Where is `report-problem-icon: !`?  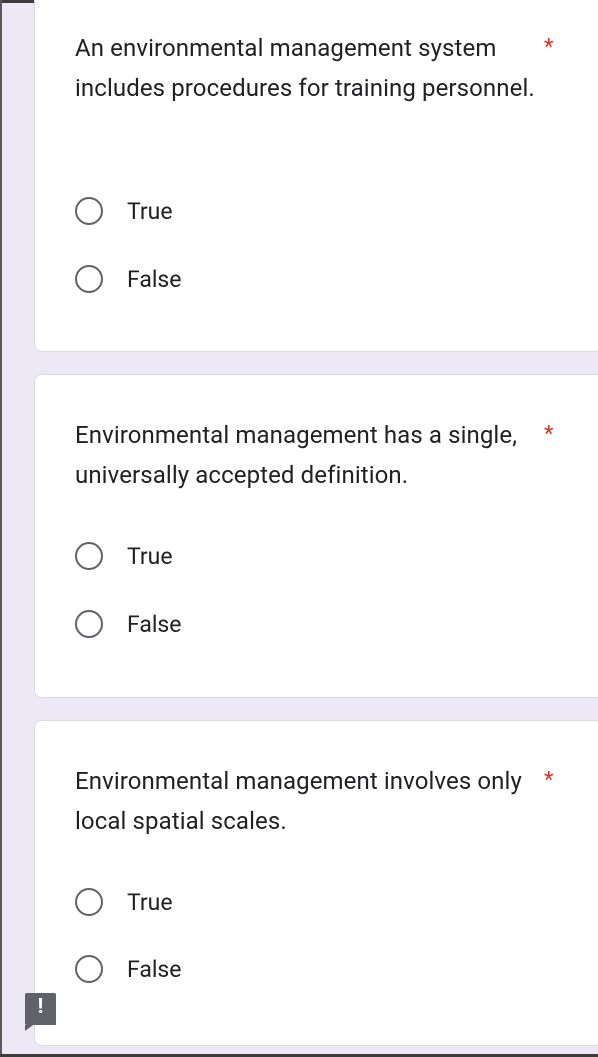
report-problem-icon: ! is located at coordinates (40, 1012).